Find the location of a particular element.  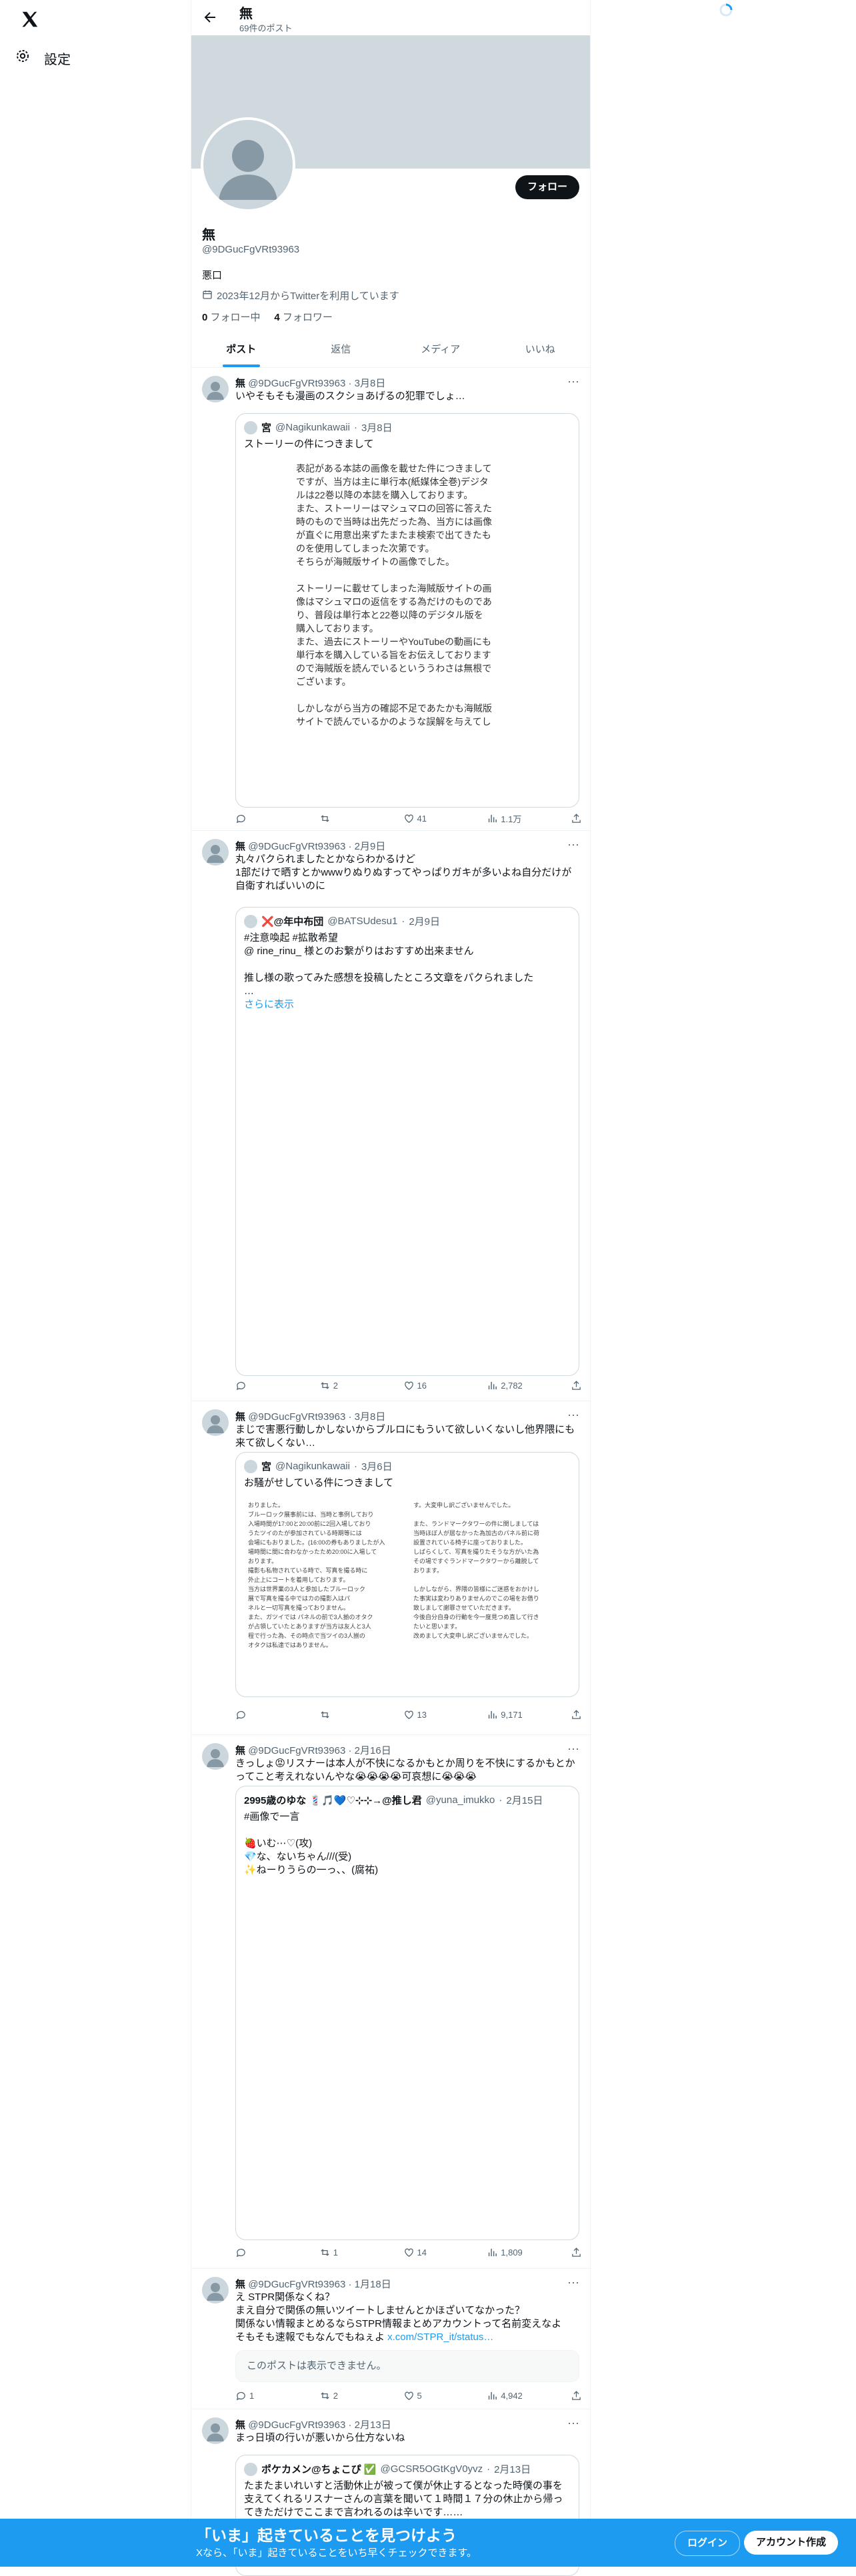

join-date: 2023年12月からTwitterを利用しています is located at coordinates (300, 296).